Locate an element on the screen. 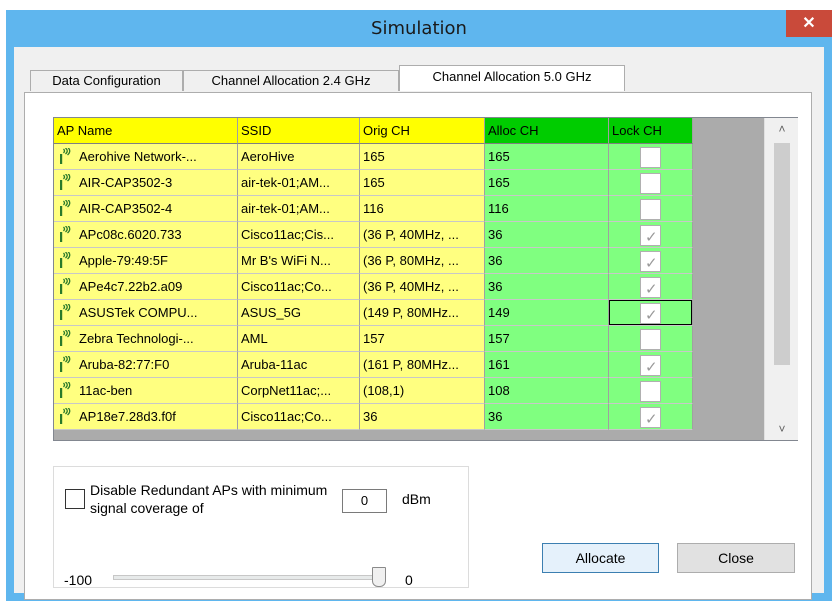 The image size is (832, 601). cell-alloc: 157 is located at coordinates (547, 339).